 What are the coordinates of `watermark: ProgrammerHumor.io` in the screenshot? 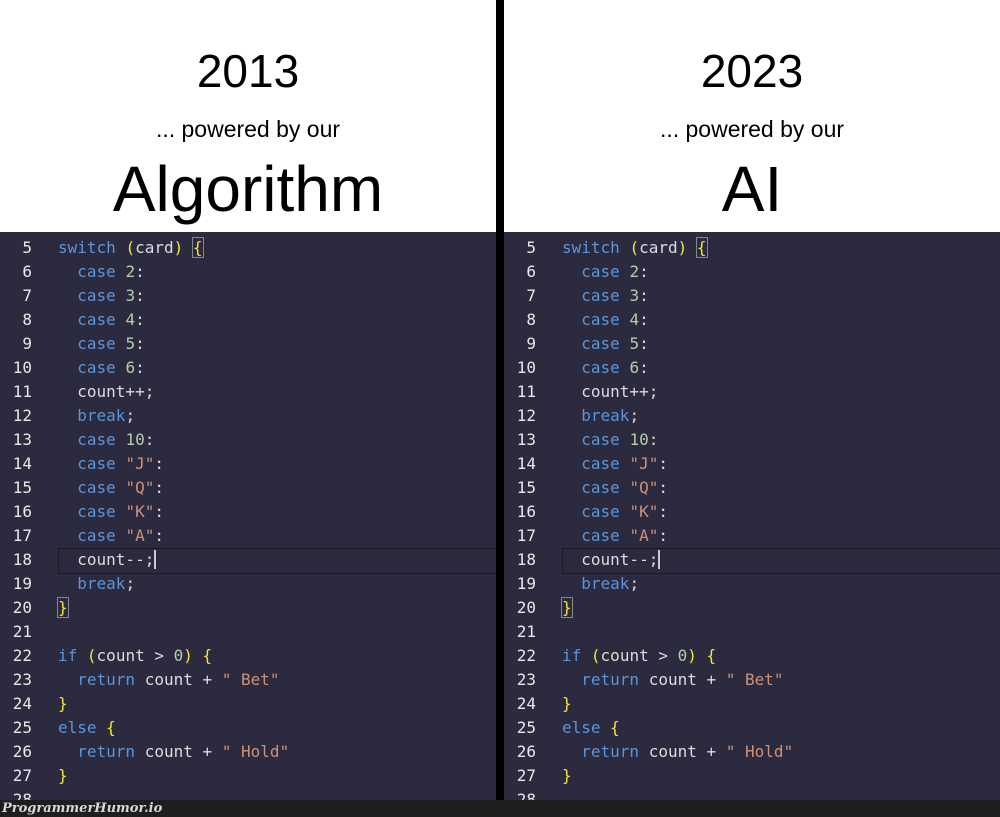 It's located at (82, 808).